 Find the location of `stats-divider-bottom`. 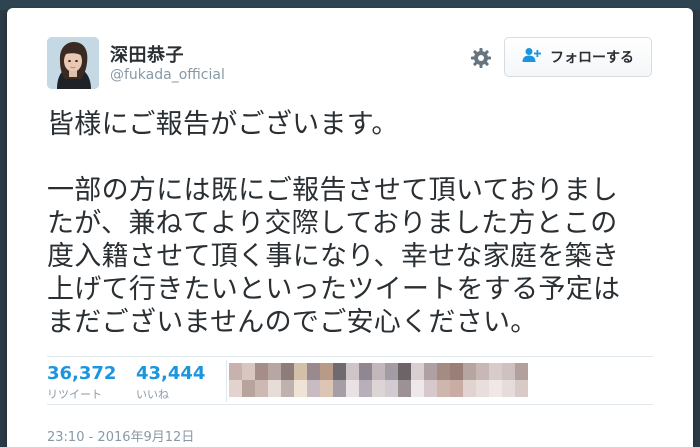

stats-divider-bottom is located at coordinates (350, 404).